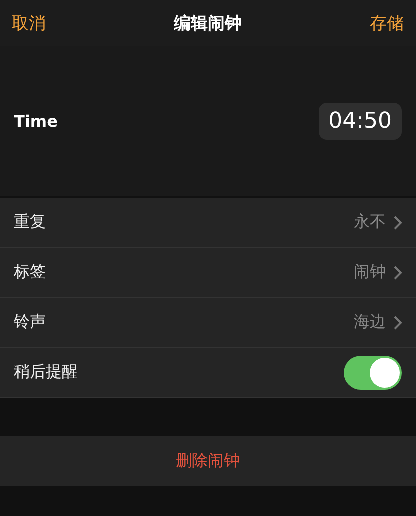  I want to click on toggle-switch, so click(373, 373).